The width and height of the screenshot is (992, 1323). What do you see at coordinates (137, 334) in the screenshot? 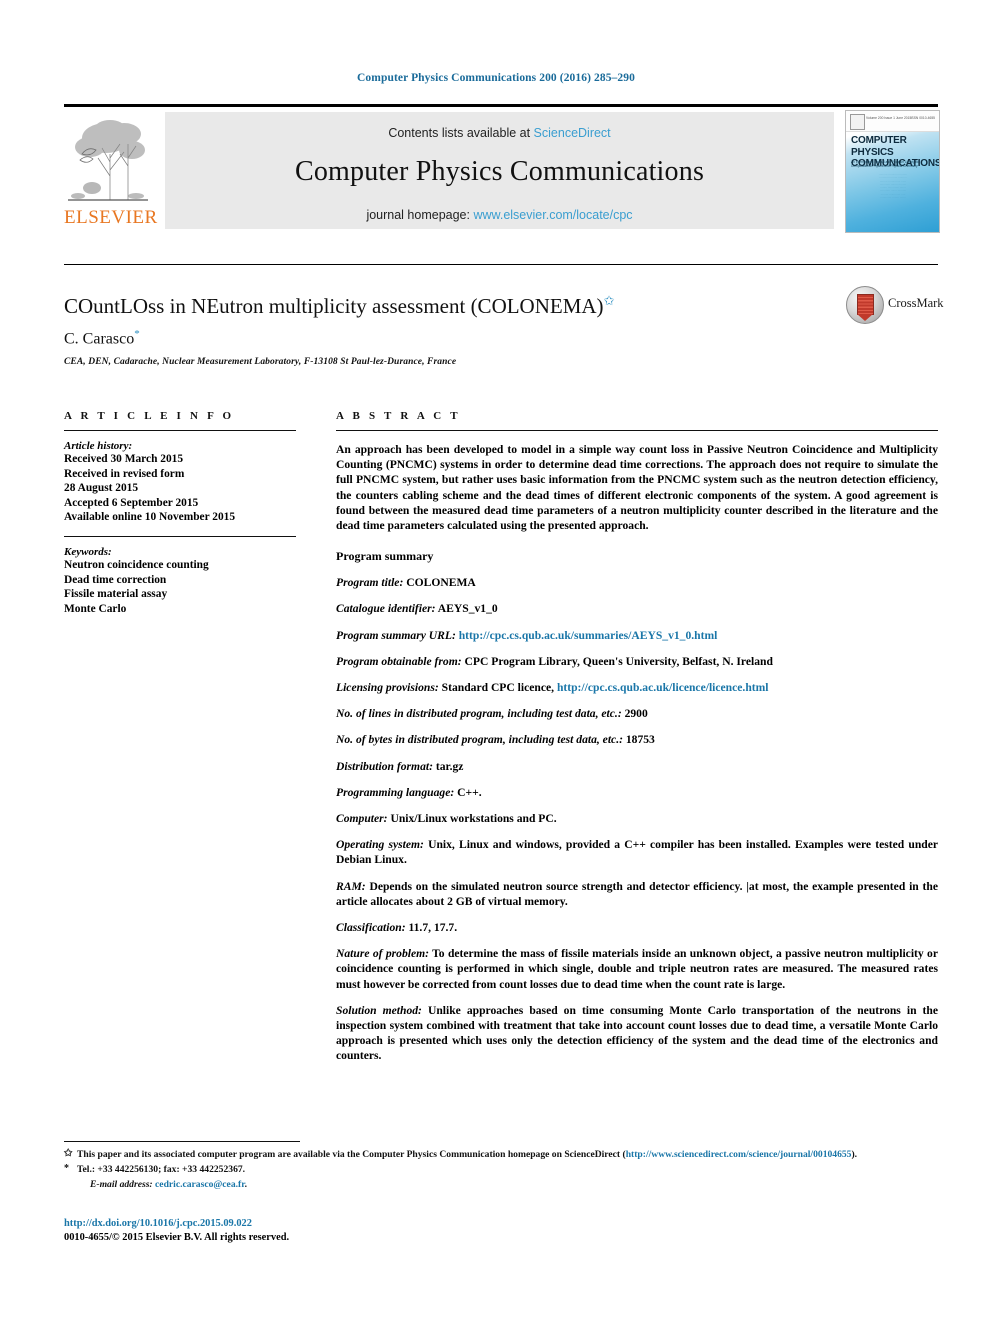
I see `corresponding-author-marker: *` at bounding box center [137, 334].